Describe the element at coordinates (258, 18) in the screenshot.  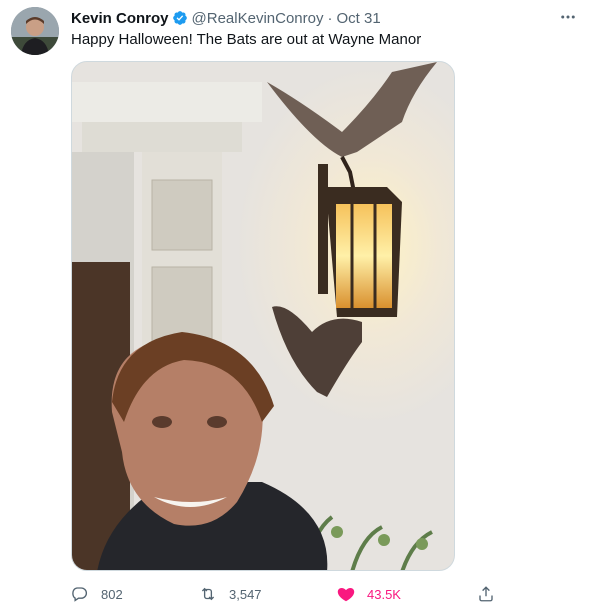
I see `author-handle: @RealKevinConroy` at that location.